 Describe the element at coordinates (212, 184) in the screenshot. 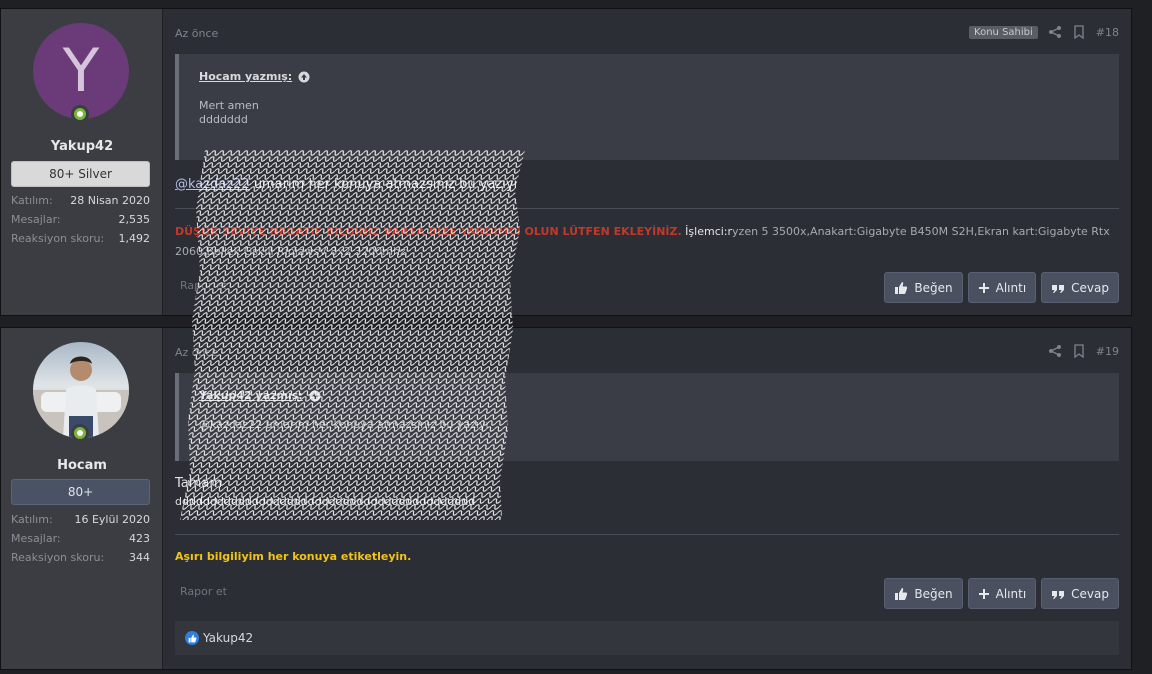

I see `user-mention-link: @kazdaz22` at that location.